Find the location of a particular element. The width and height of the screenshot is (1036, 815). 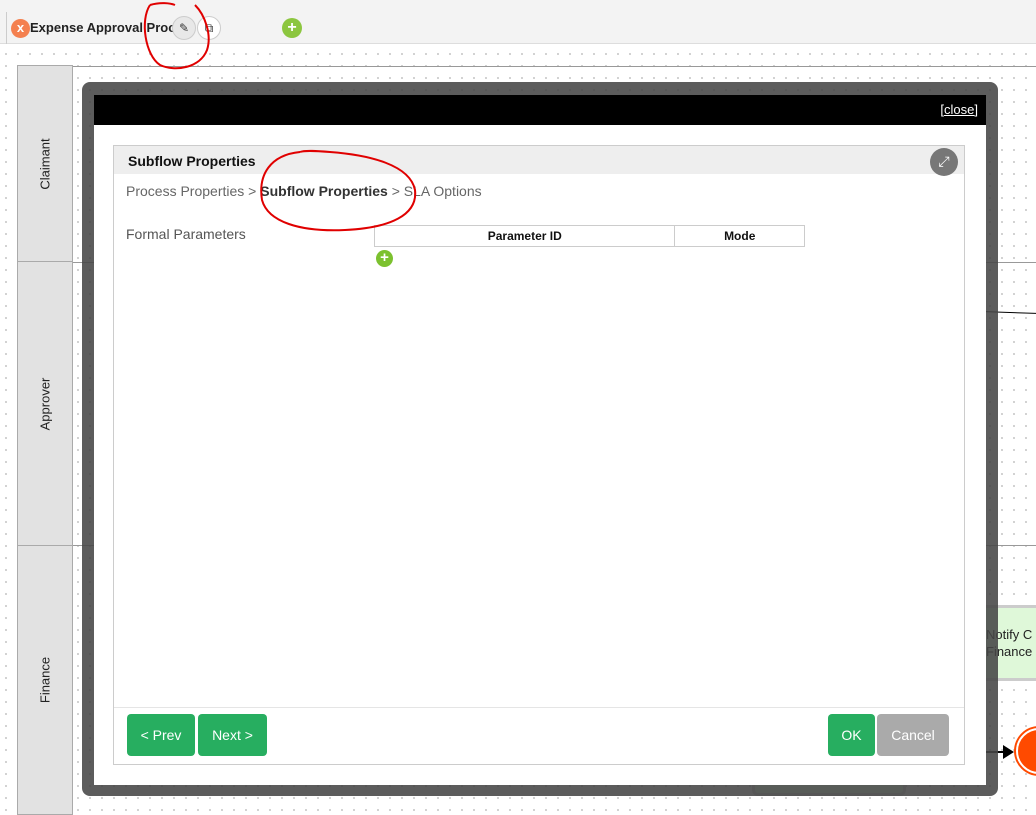

formal-parameters-label: Formal Parameters is located at coordinates (186, 234).